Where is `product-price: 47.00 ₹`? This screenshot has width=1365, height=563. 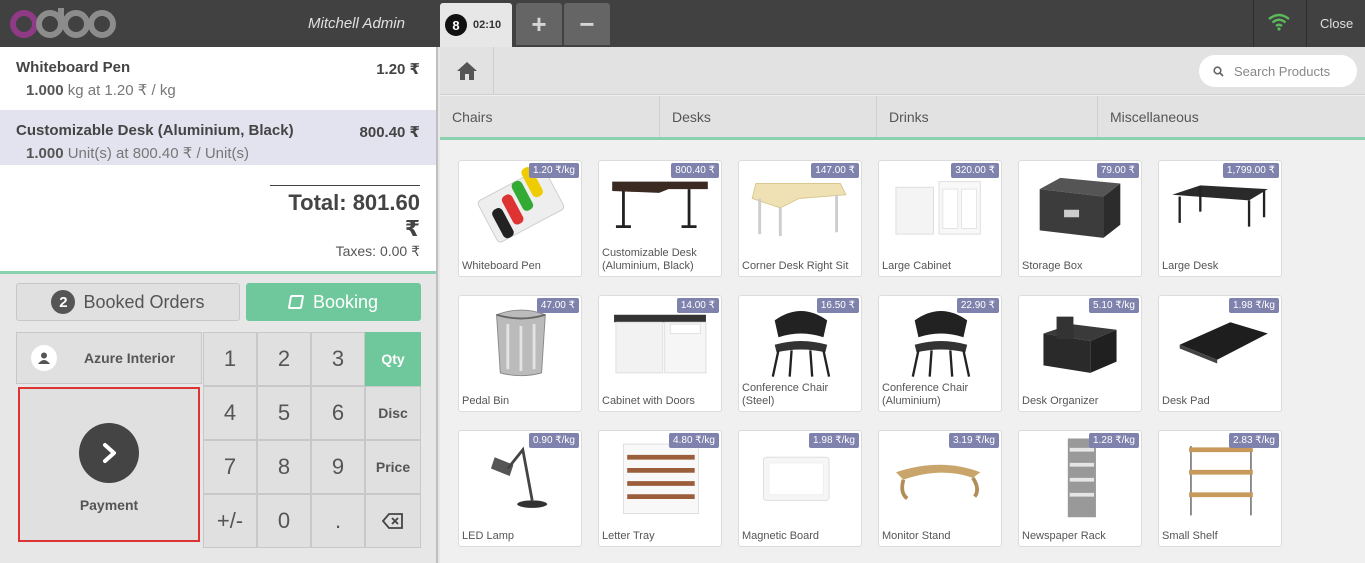
product-price: 47.00 ₹ is located at coordinates (557, 305).